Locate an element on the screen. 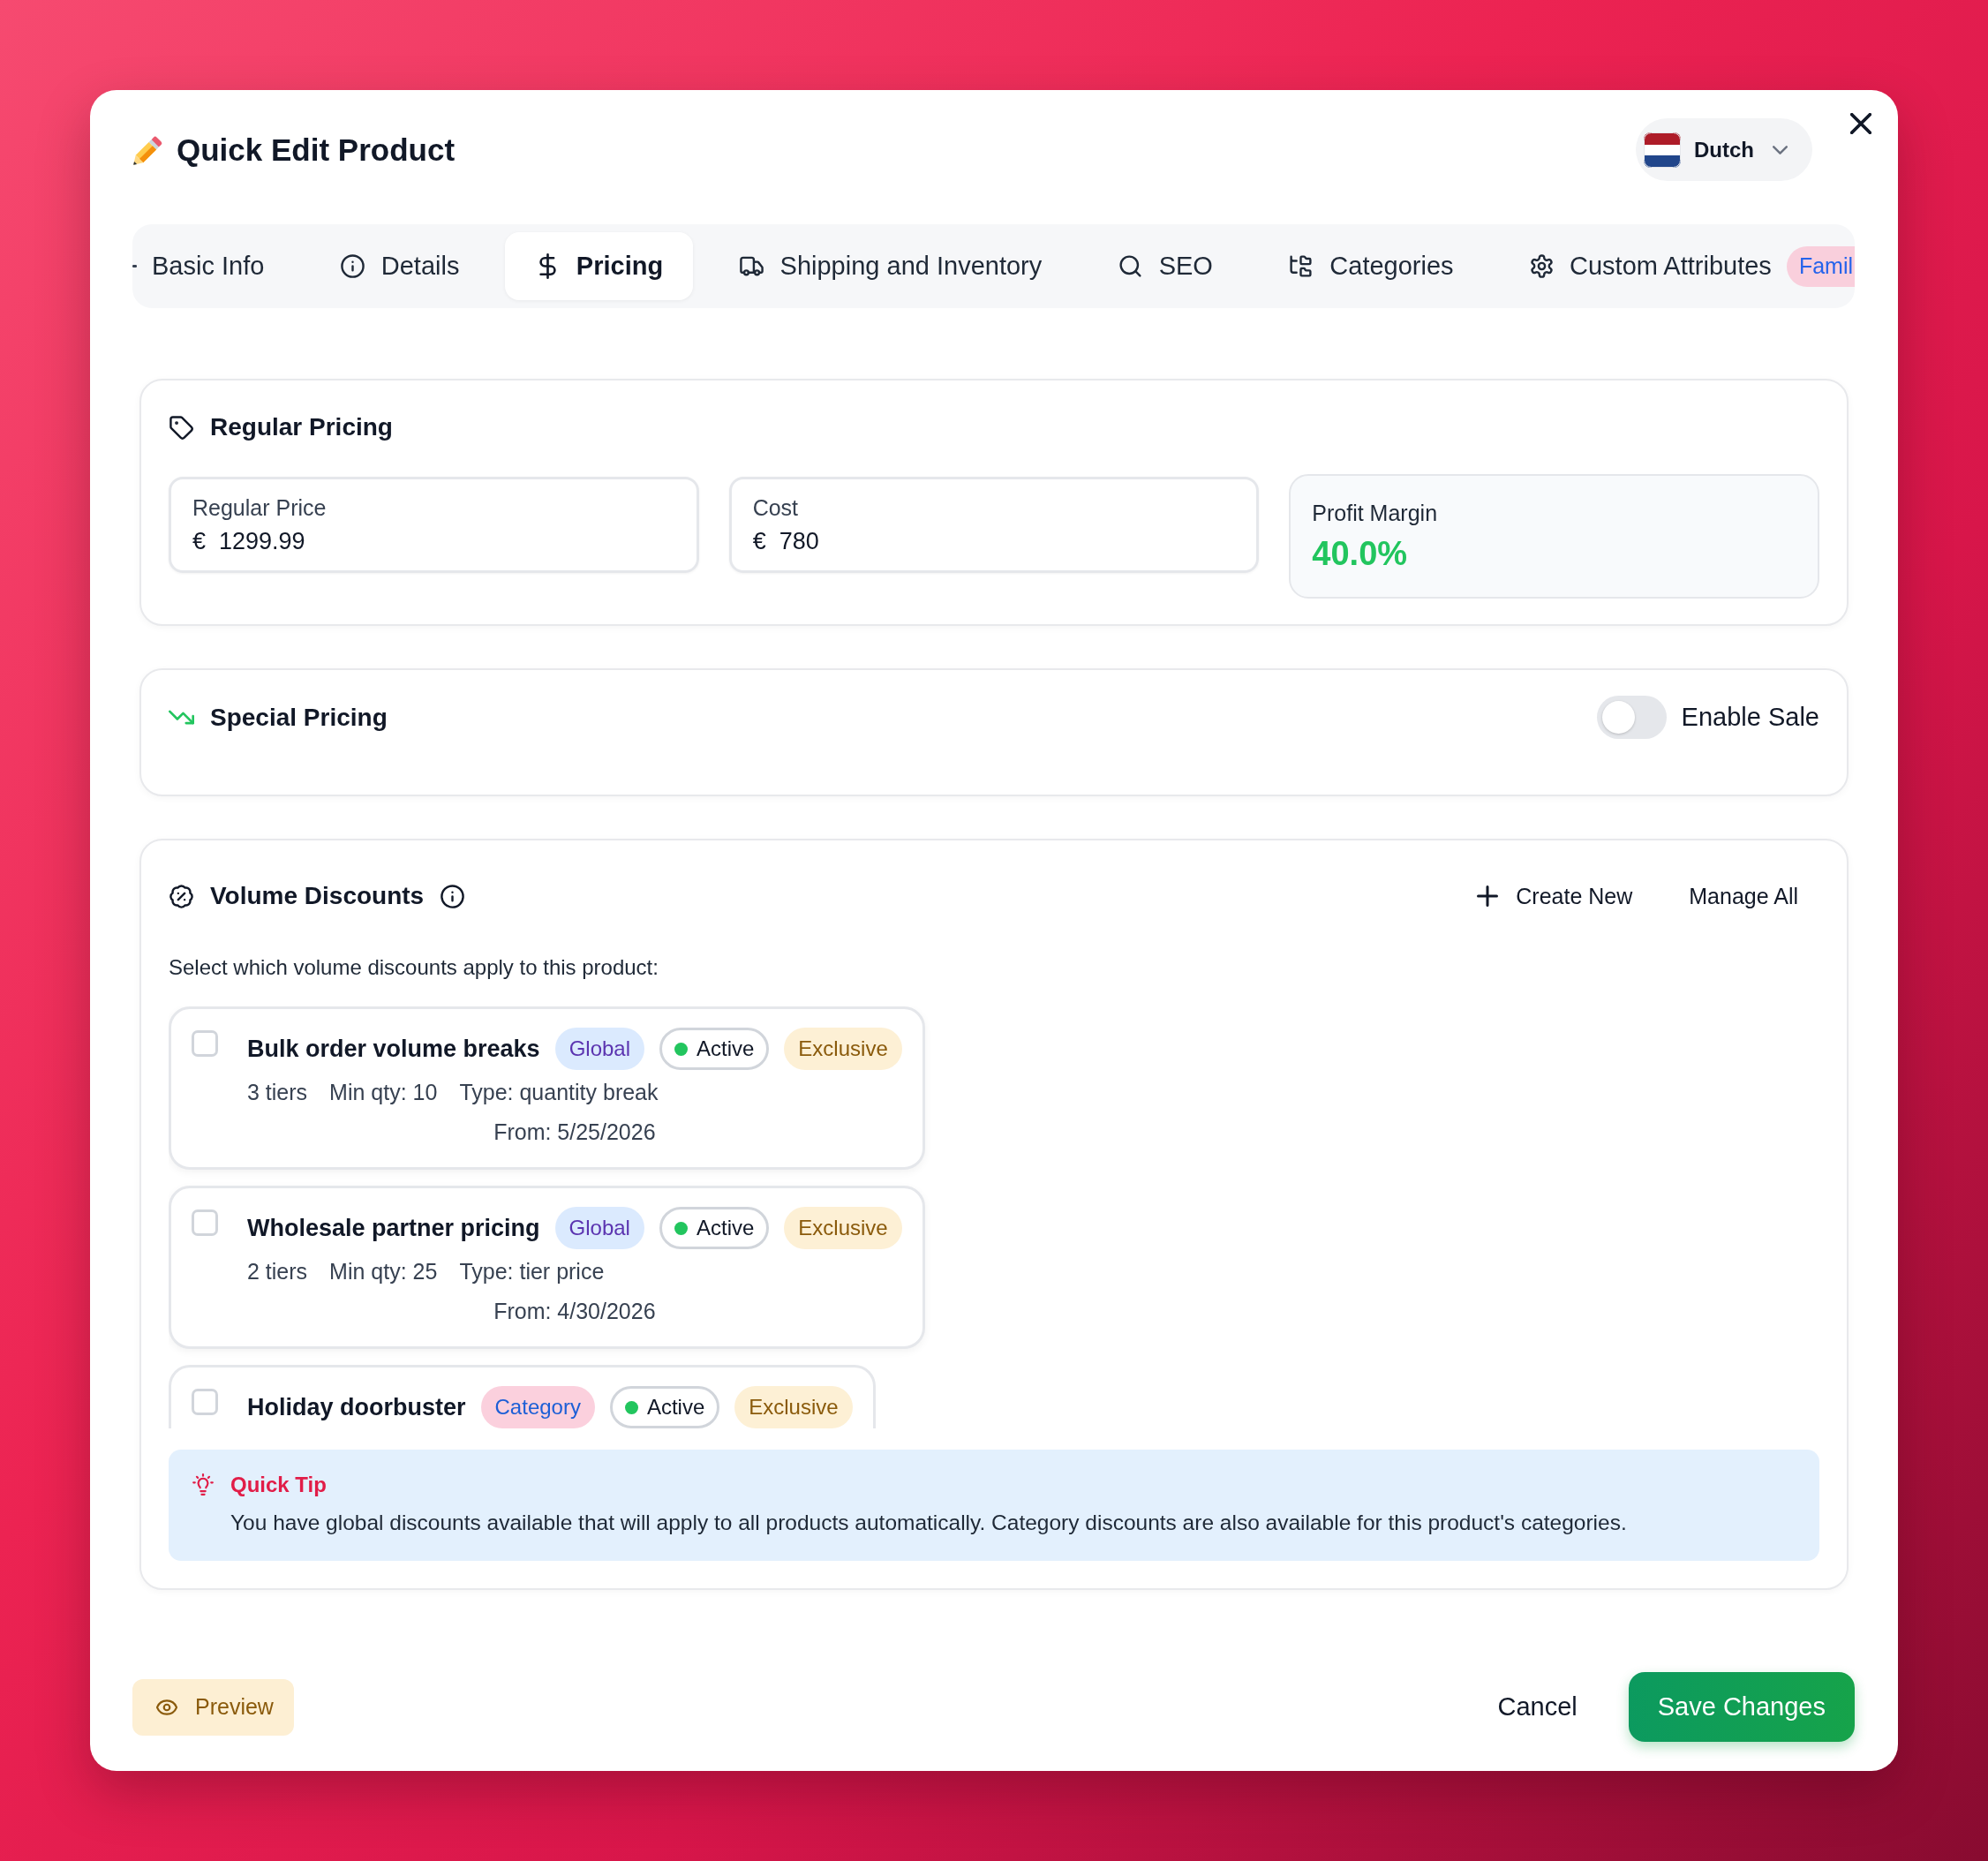 The height and width of the screenshot is (1861, 1988). settings-icon is located at coordinates (1542, 266).